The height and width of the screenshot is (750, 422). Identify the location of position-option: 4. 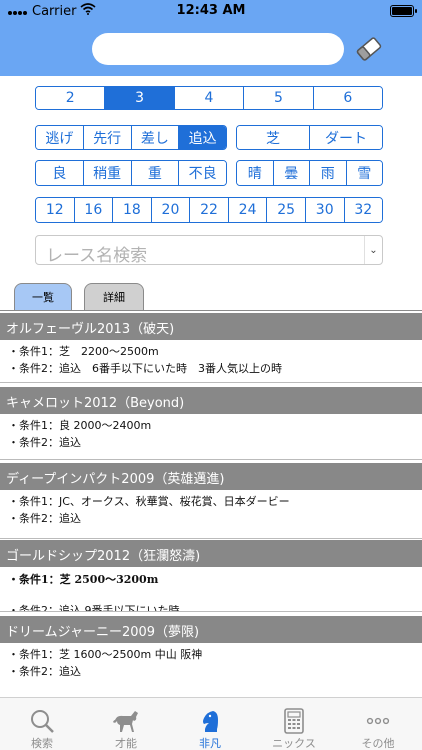
(208, 98).